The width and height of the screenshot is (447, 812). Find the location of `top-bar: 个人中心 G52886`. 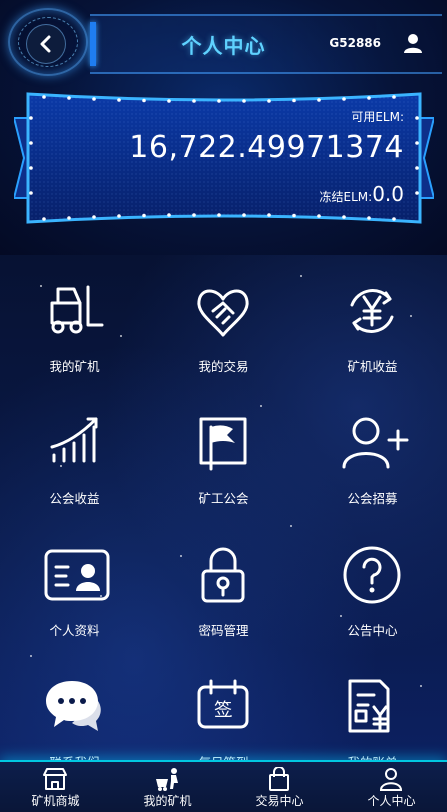

top-bar: 个人中心 G52886 is located at coordinates (223, 43).